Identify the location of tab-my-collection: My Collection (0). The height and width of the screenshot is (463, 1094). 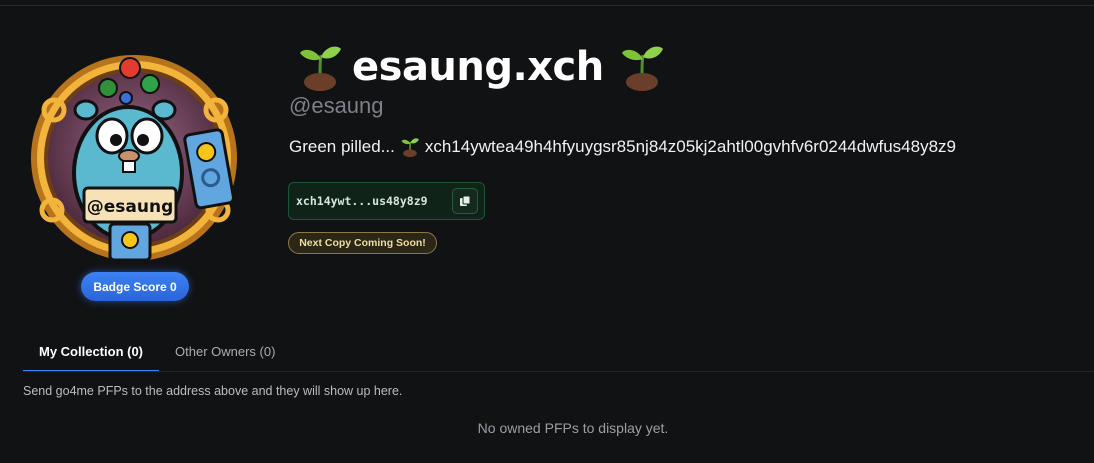
(91, 352).